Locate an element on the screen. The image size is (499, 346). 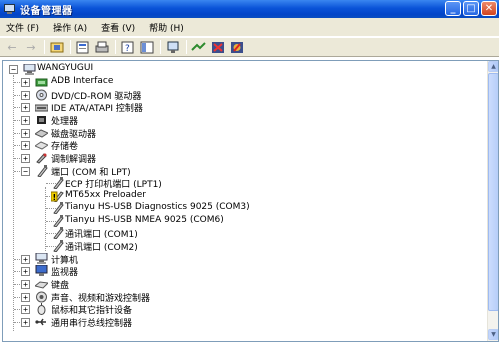
port-device: ECP 打印机端口 (LPT1) is located at coordinates (223, 183).